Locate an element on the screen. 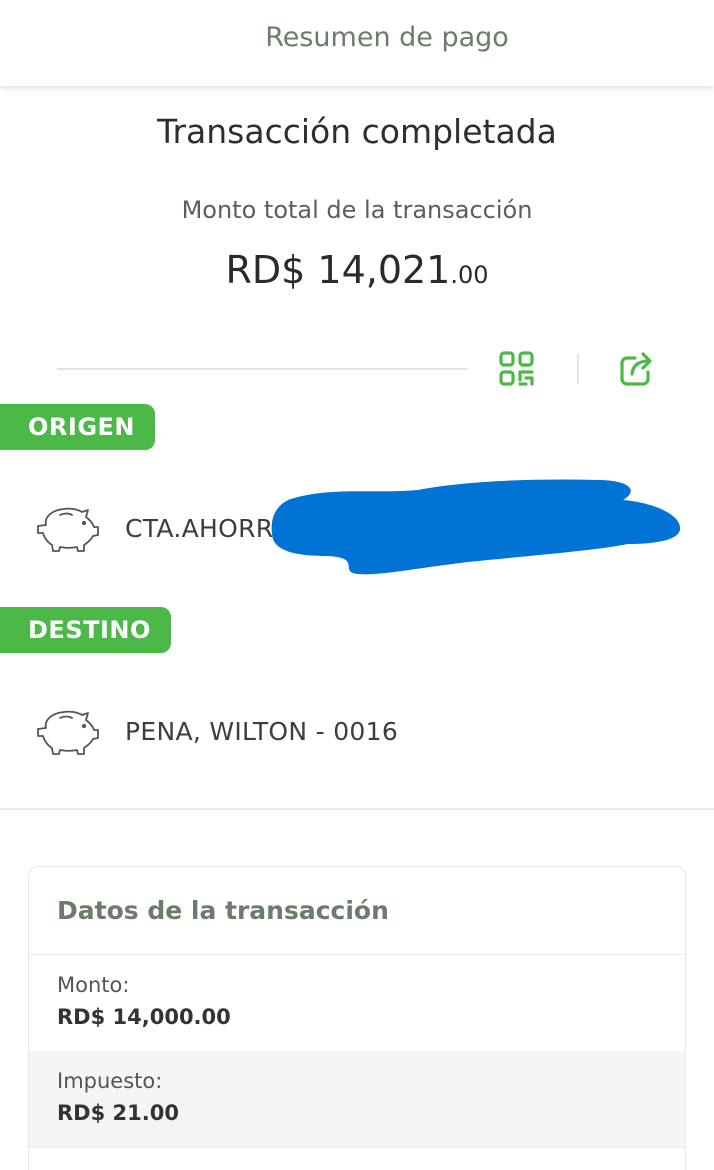  detail-row-tax: Impuesto: RD$ 21.00 is located at coordinates (357, 1099).